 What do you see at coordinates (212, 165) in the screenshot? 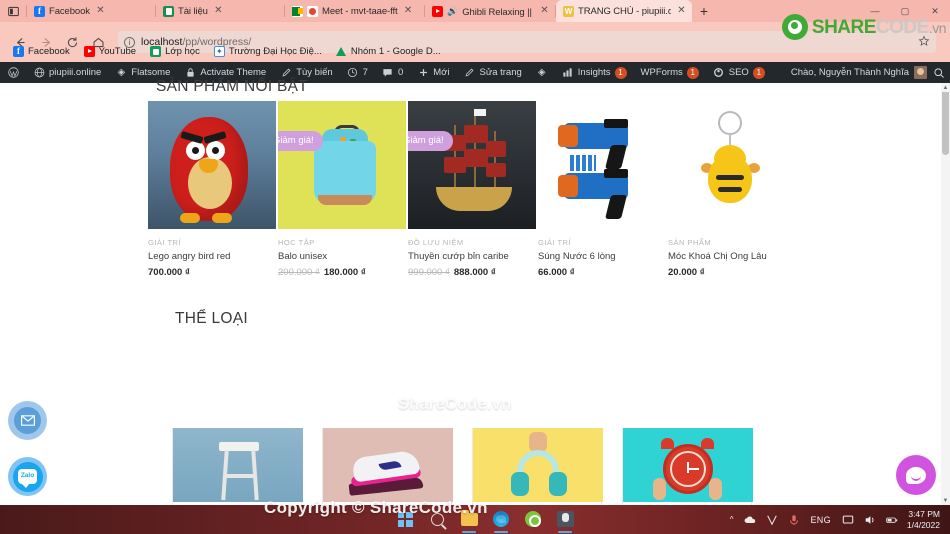
I see `angry-bird-photo` at bounding box center [212, 165].